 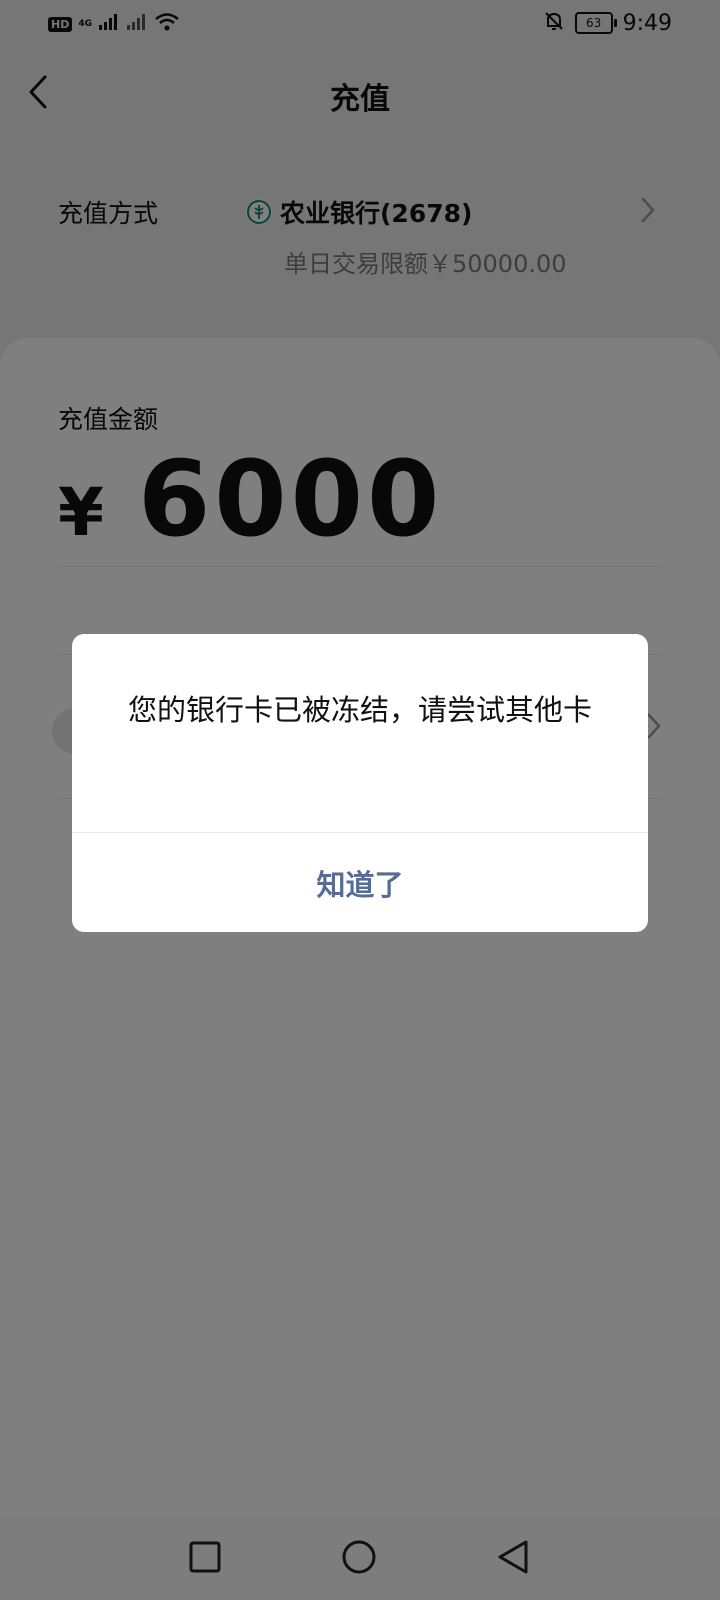 What do you see at coordinates (360, 882) in the screenshot?
I see `dialog-confirm-button: 知道了` at bounding box center [360, 882].